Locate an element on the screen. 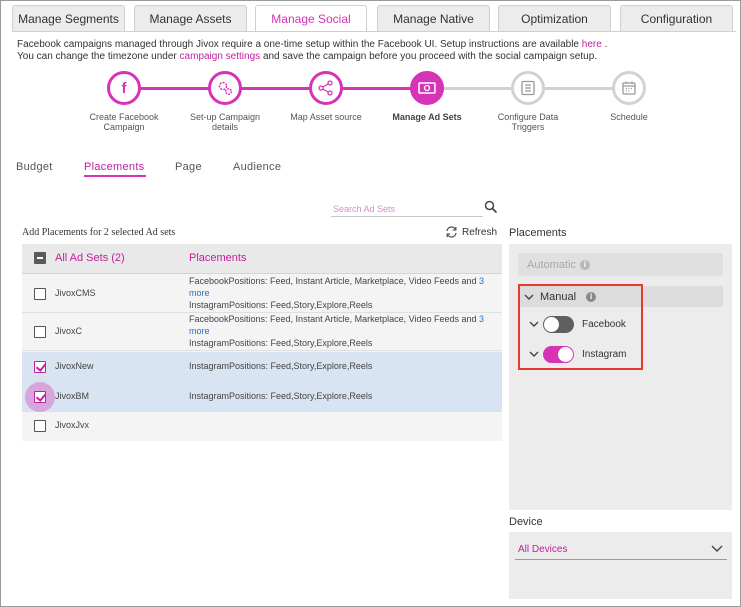 The width and height of the screenshot is (741, 607). device-select: All Devices is located at coordinates (621, 550).